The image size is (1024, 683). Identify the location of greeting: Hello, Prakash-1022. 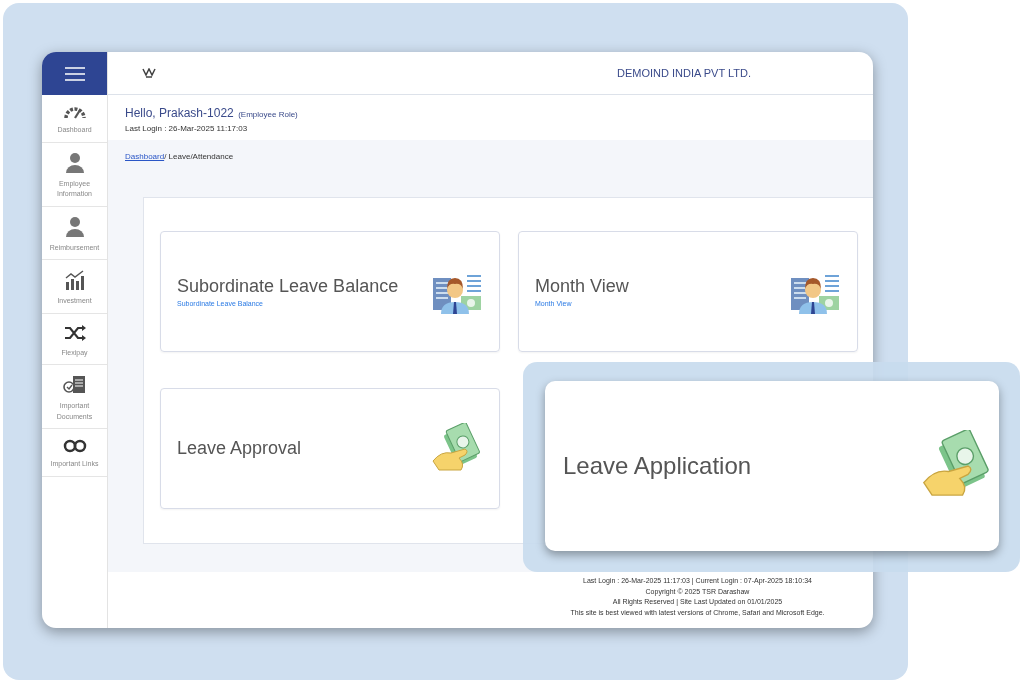
(179, 113).